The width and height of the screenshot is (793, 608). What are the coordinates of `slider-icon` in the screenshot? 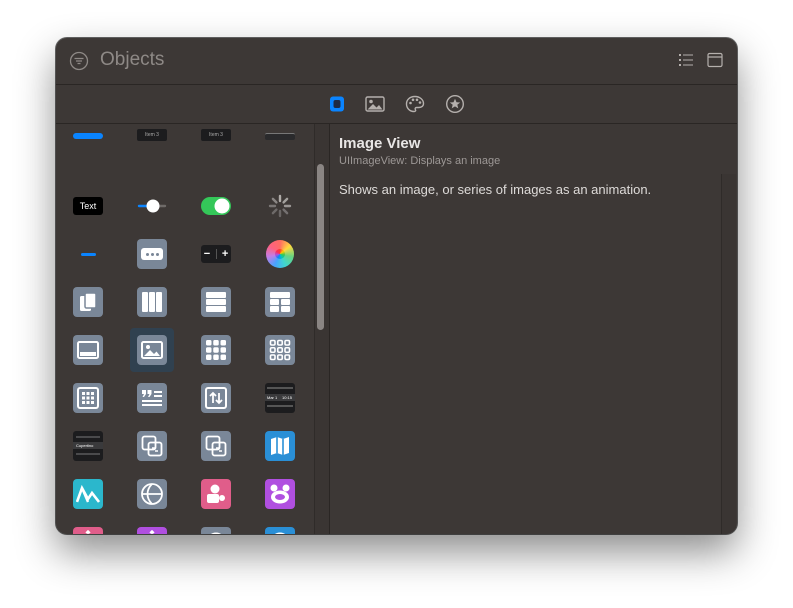 It's located at (152, 206).